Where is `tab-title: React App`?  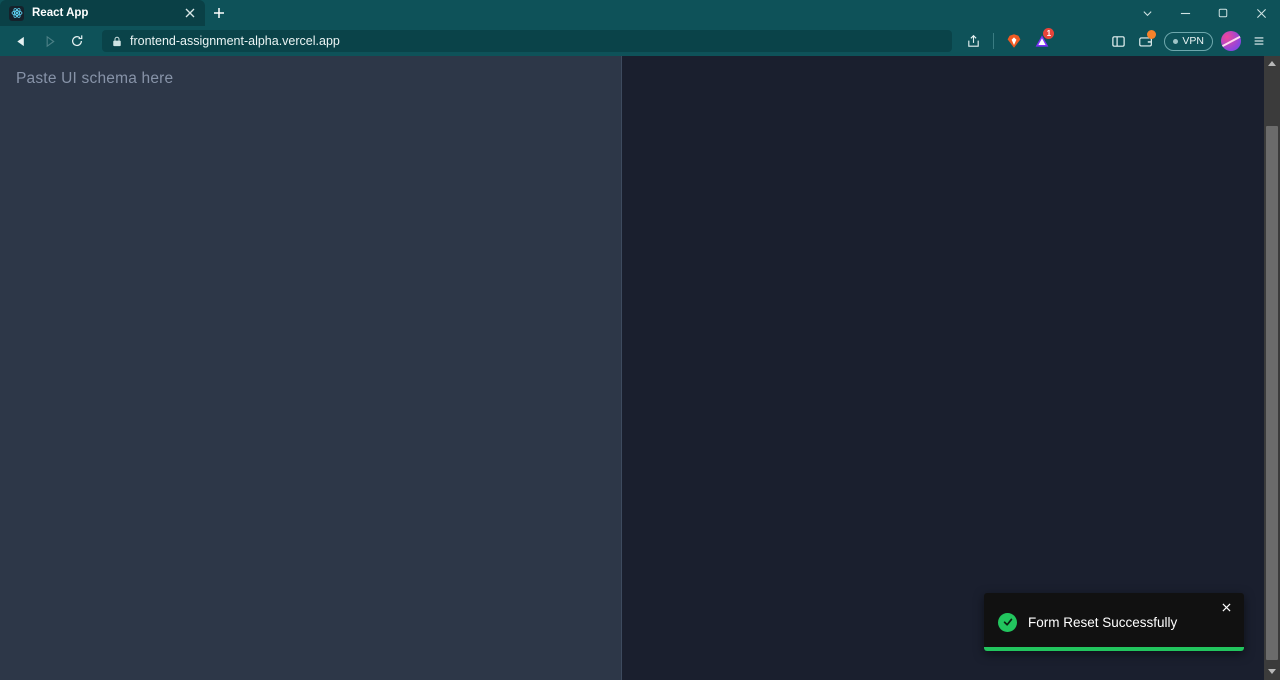 tab-title: React App is located at coordinates (60, 13).